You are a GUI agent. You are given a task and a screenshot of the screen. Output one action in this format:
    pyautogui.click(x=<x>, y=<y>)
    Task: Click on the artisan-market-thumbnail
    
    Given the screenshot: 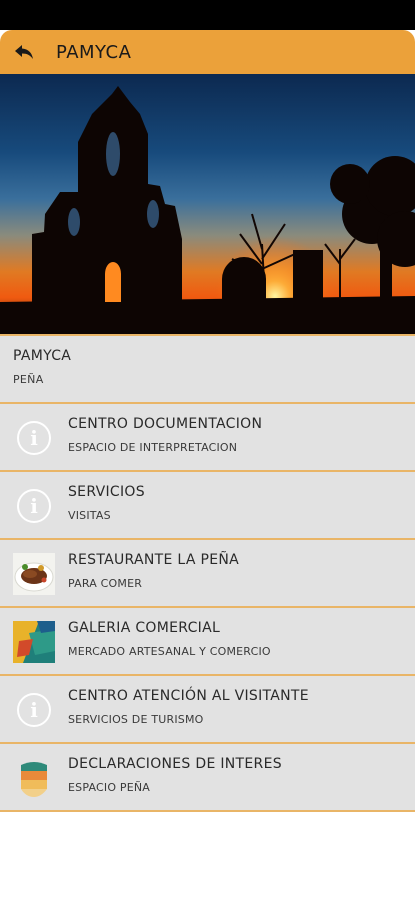 What is the action you would take?
    pyautogui.click(x=34, y=642)
    